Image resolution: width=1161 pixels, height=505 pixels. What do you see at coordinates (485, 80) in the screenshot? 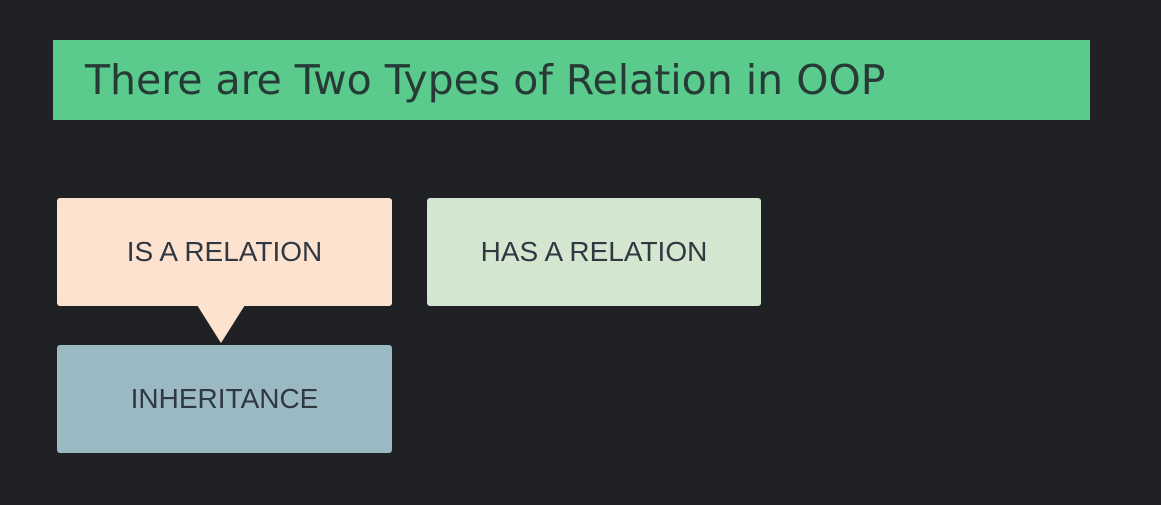
I see `slide-title: There are Two Types of Relation in OOP` at bounding box center [485, 80].